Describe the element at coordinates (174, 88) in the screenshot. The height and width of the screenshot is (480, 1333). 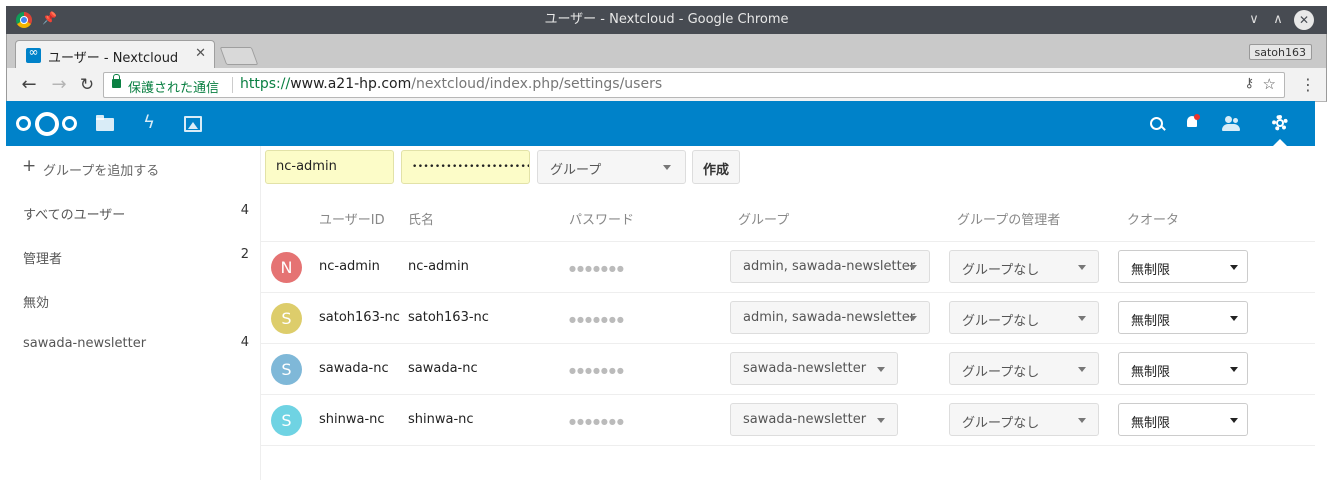
I see `secure-label: 保護された通信` at that location.